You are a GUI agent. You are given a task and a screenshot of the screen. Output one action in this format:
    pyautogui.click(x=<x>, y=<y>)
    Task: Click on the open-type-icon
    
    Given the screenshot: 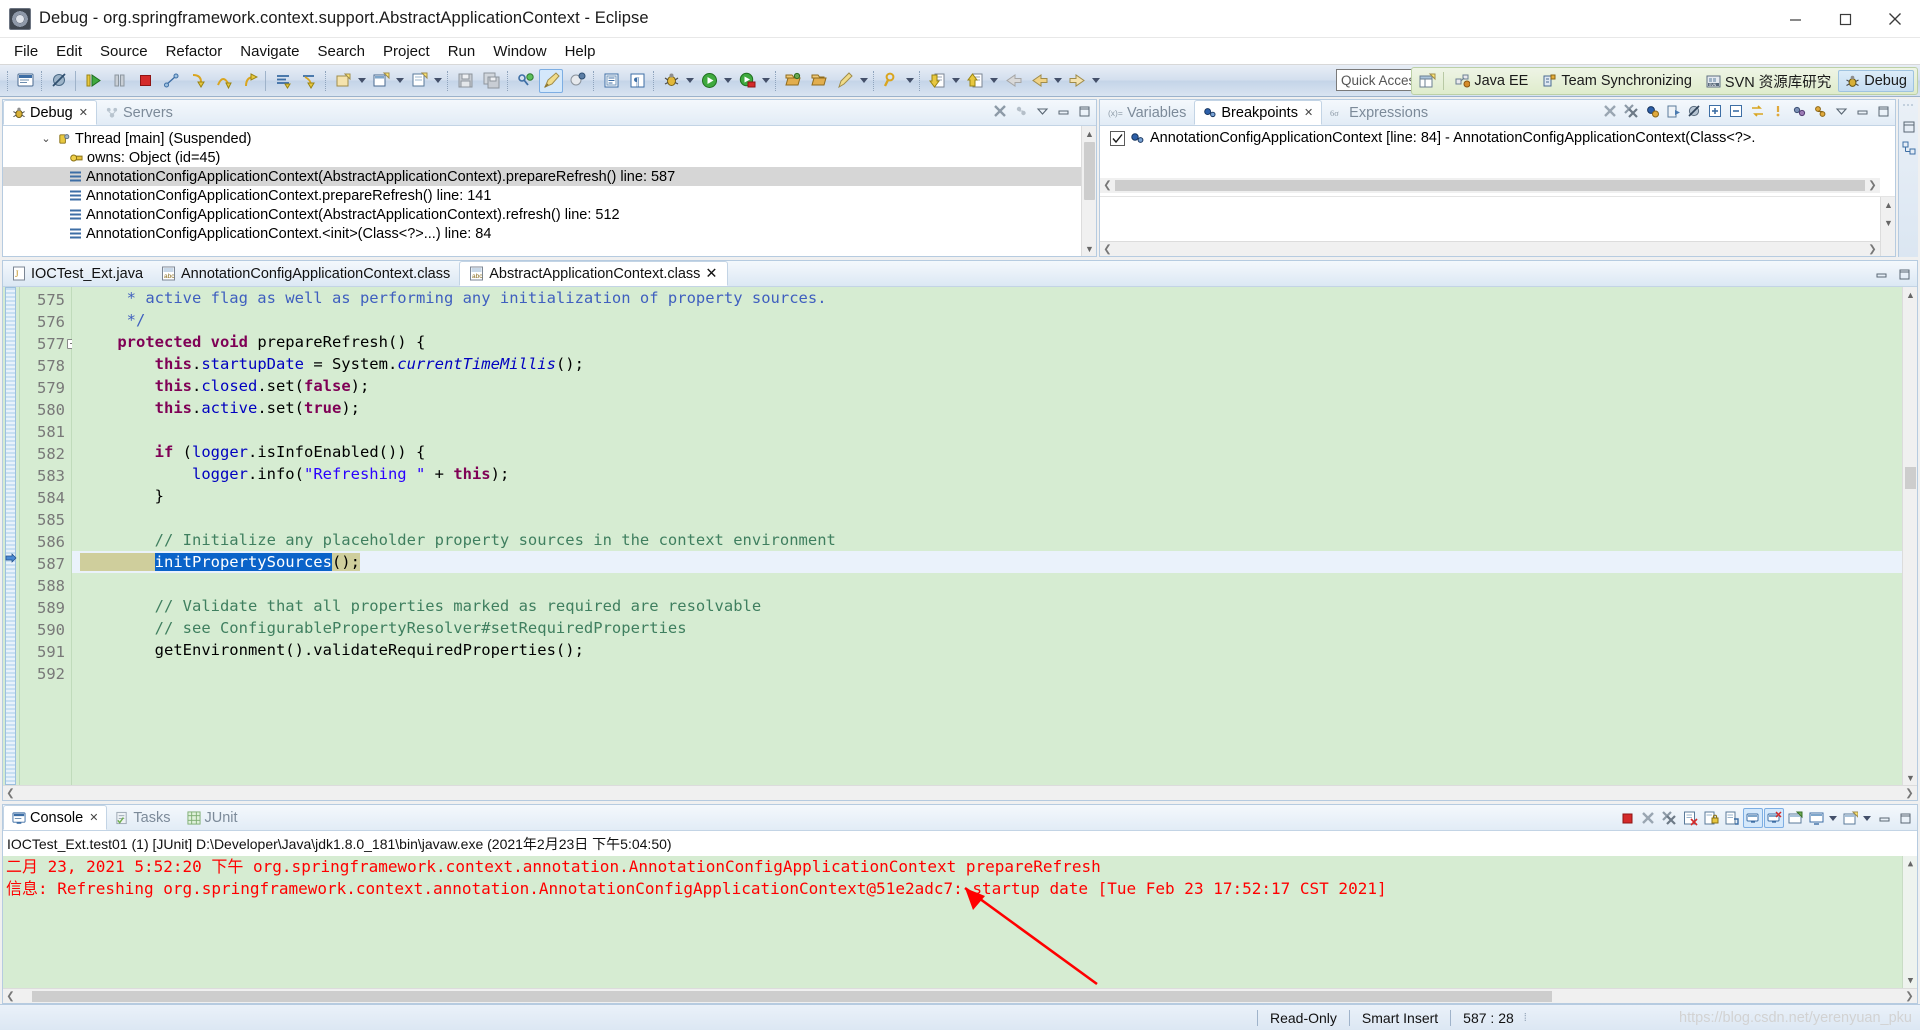 What is the action you would take?
    pyautogui.click(x=611, y=81)
    